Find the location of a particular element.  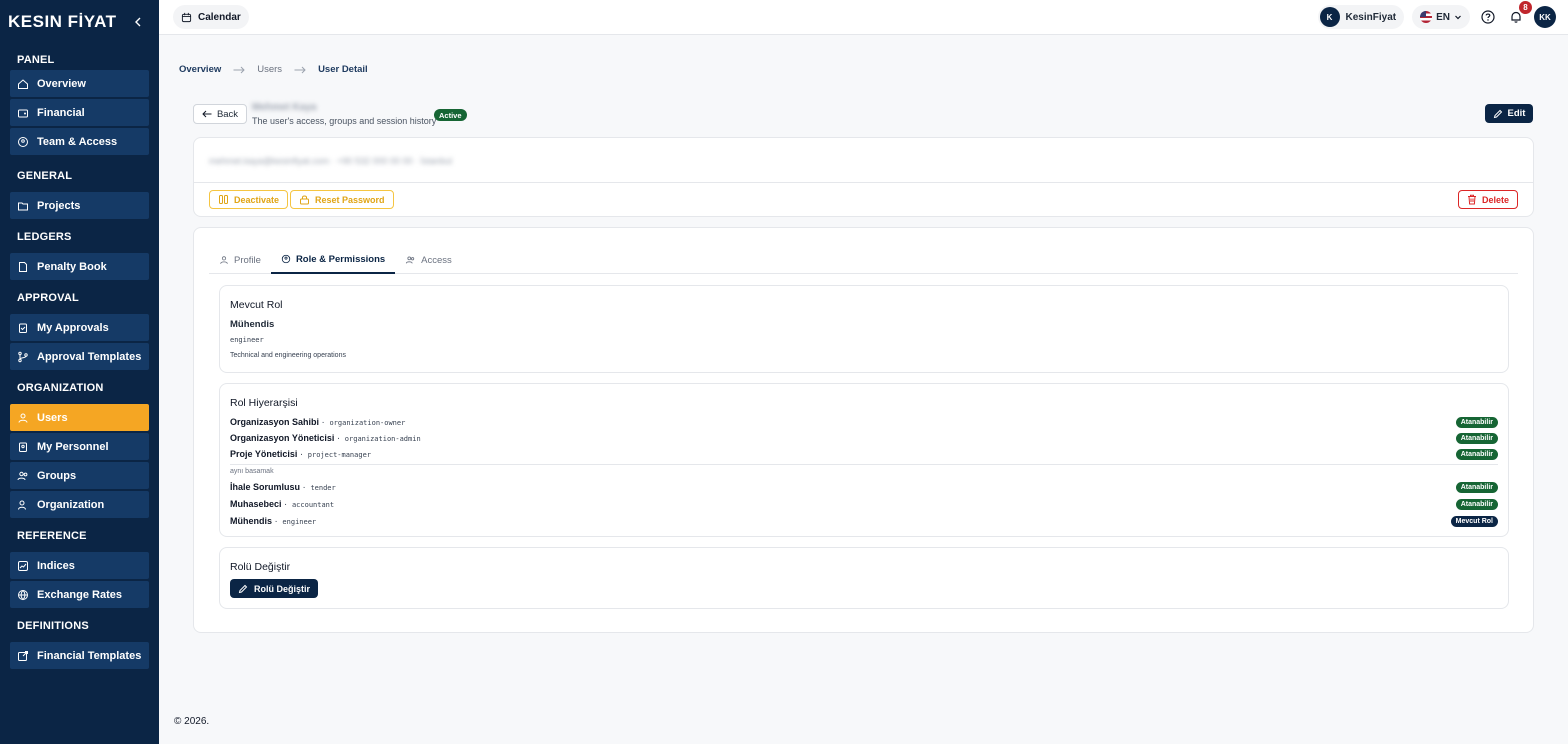

edit-button: Edit is located at coordinates (1509, 113).